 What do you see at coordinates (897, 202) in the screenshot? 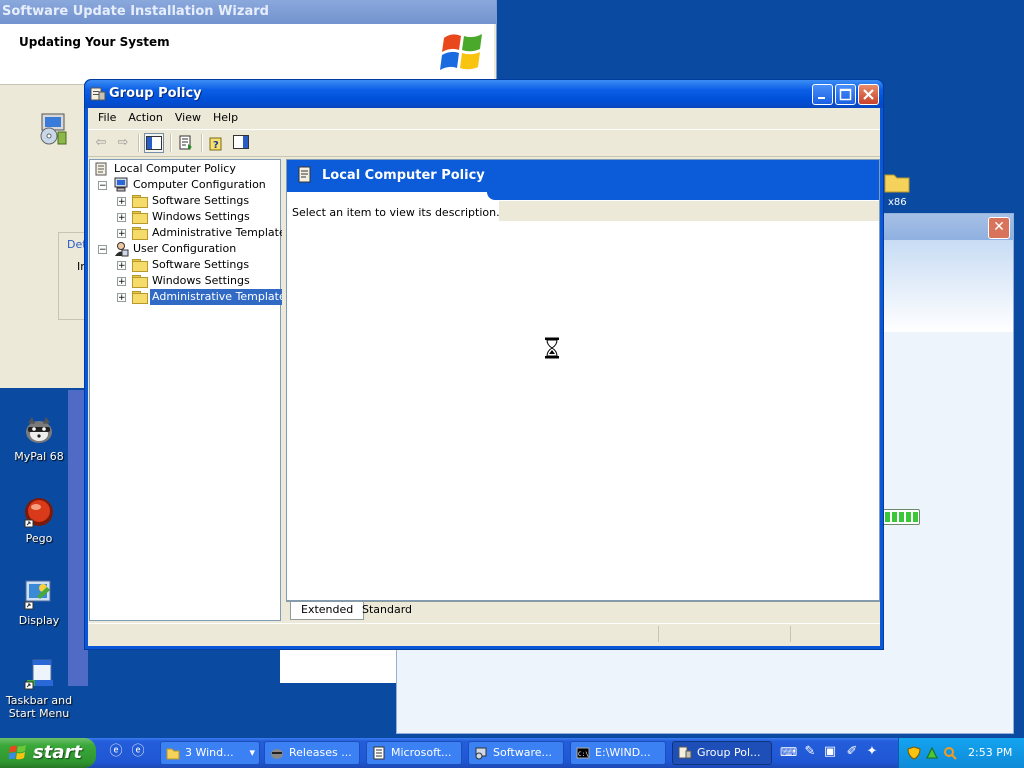
I see `desktop-folder-label: x86` at bounding box center [897, 202].